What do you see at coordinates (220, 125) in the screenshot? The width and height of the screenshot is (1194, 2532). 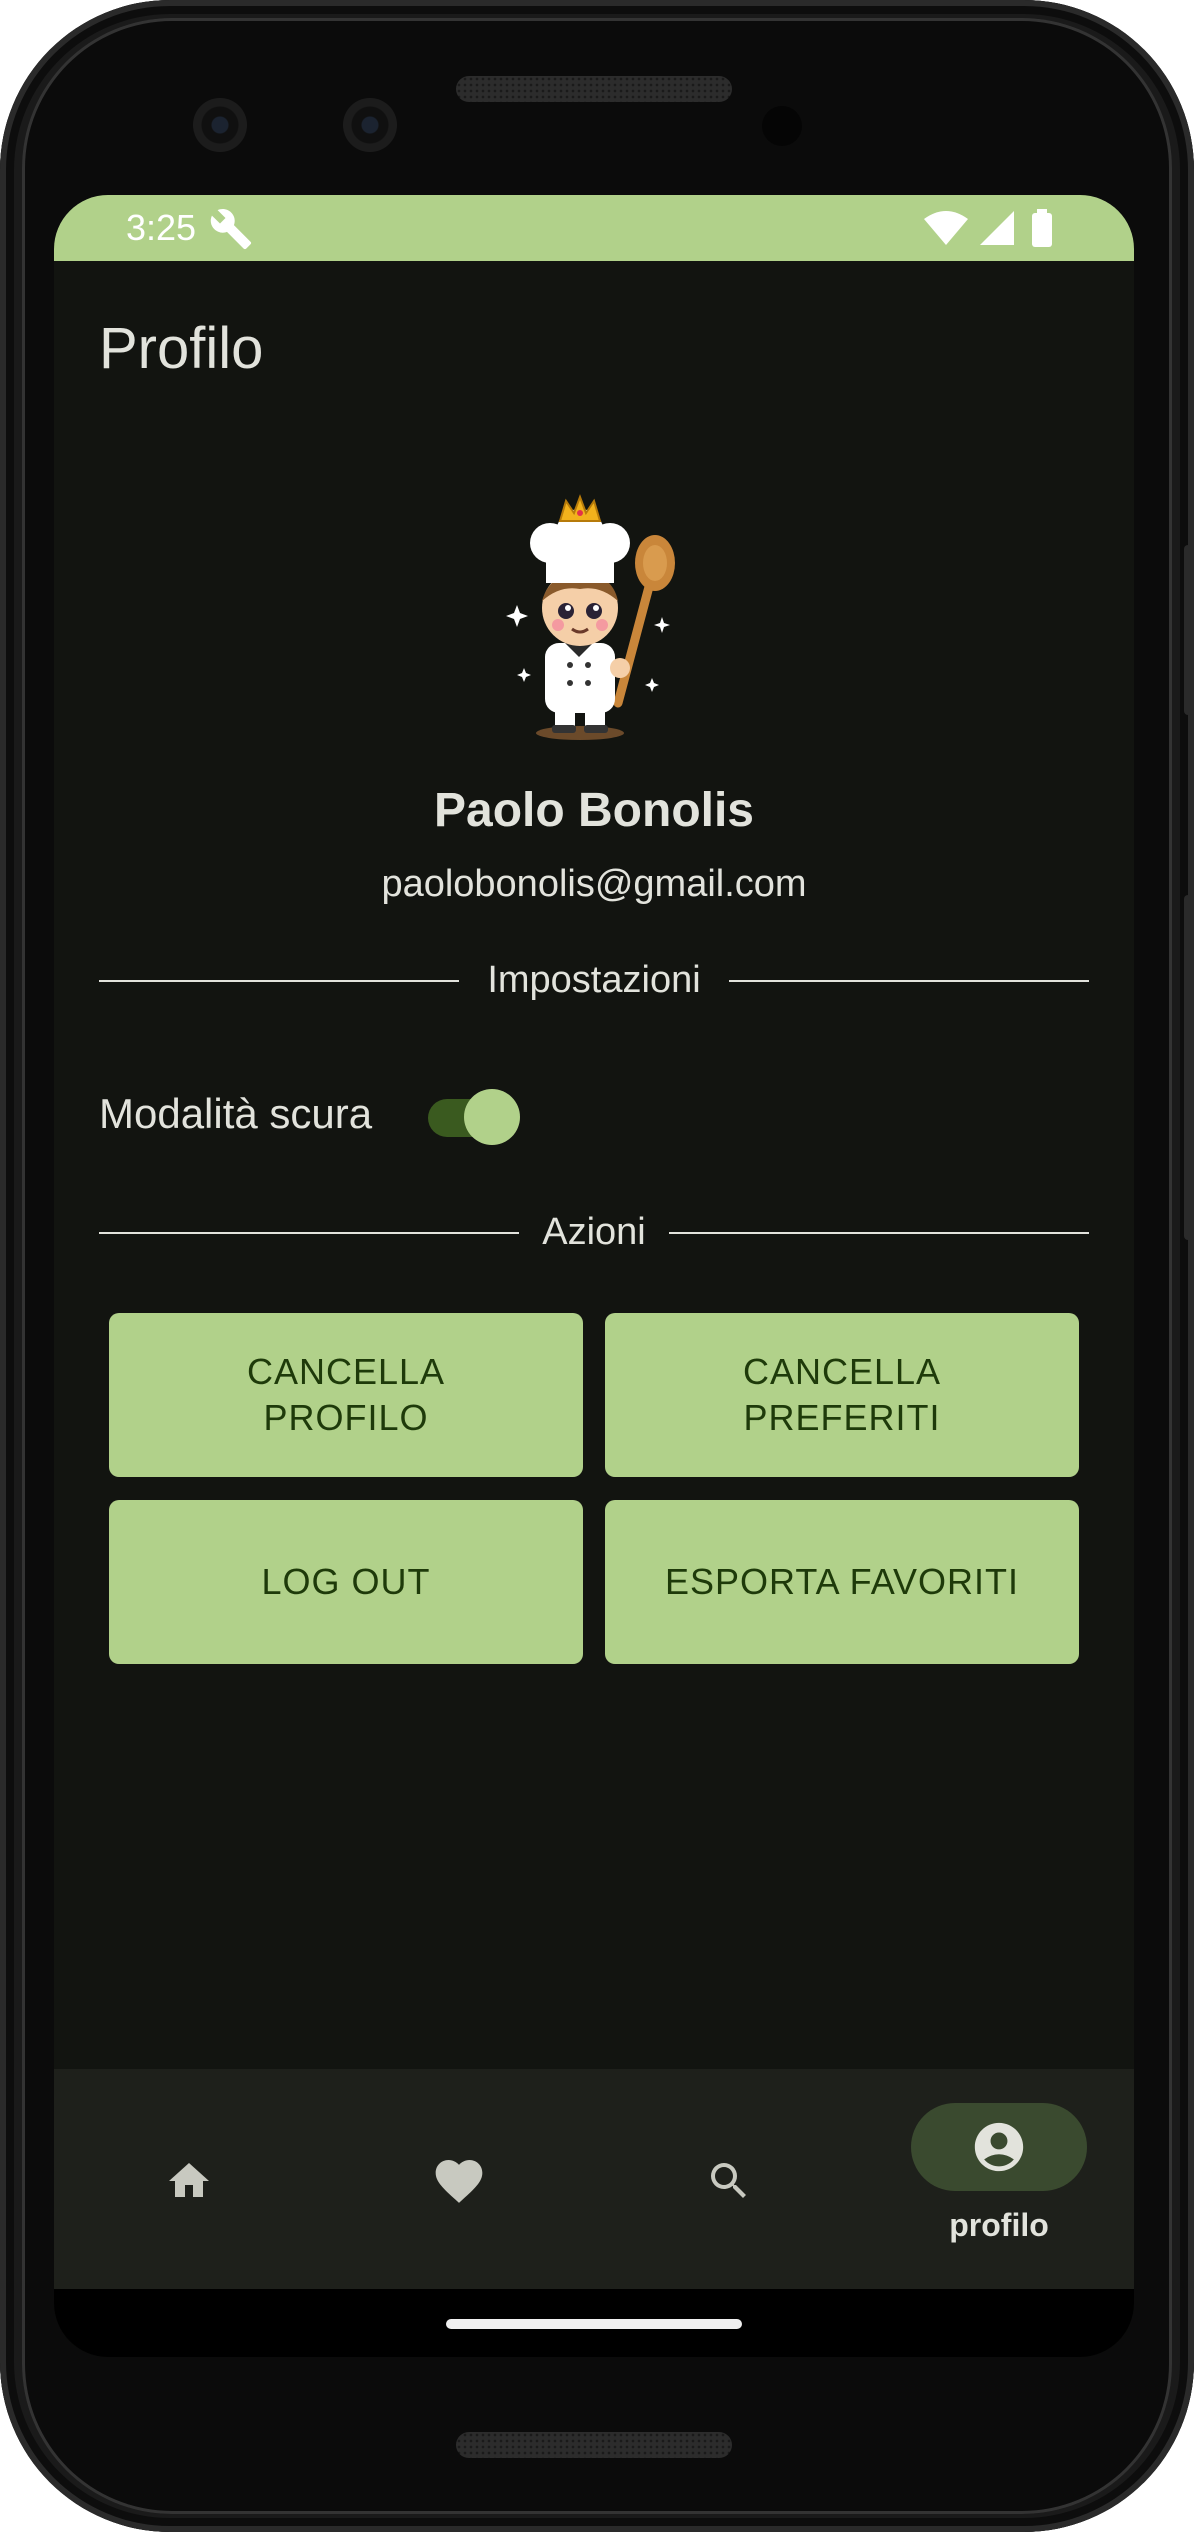 I see `front-camera-left` at bounding box center [220, 125].